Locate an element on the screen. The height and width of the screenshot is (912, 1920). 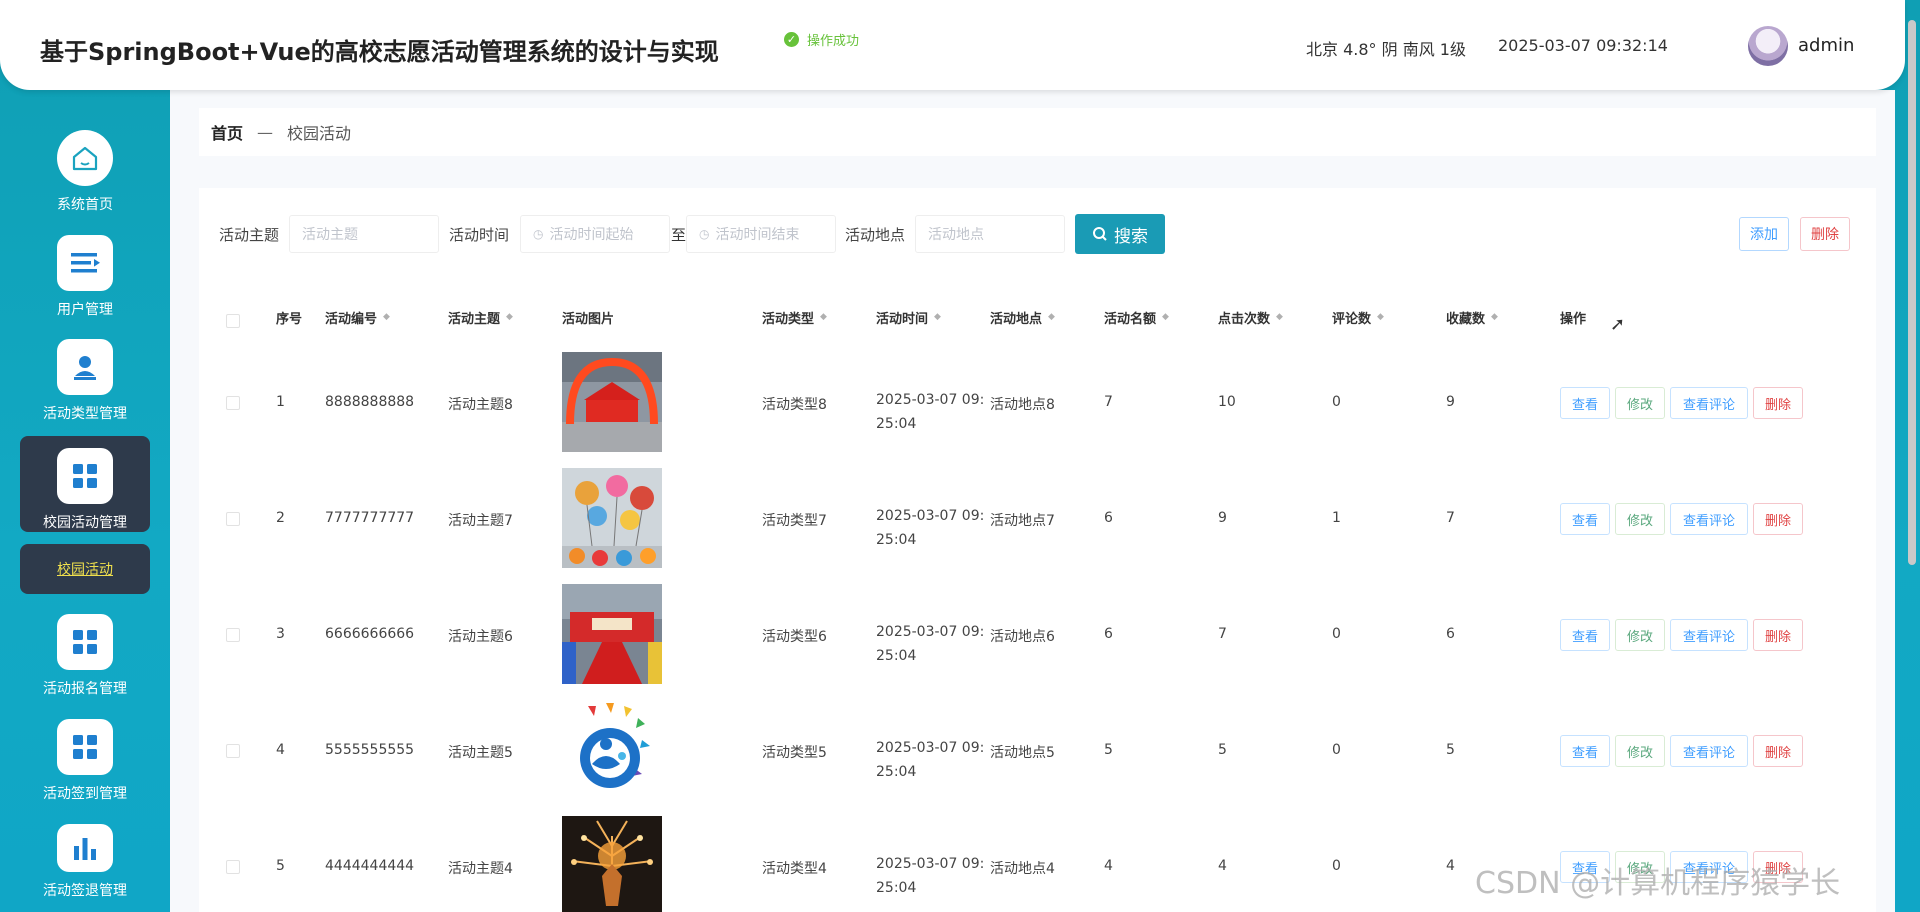
avatar is located at coordinates (1768, 46).